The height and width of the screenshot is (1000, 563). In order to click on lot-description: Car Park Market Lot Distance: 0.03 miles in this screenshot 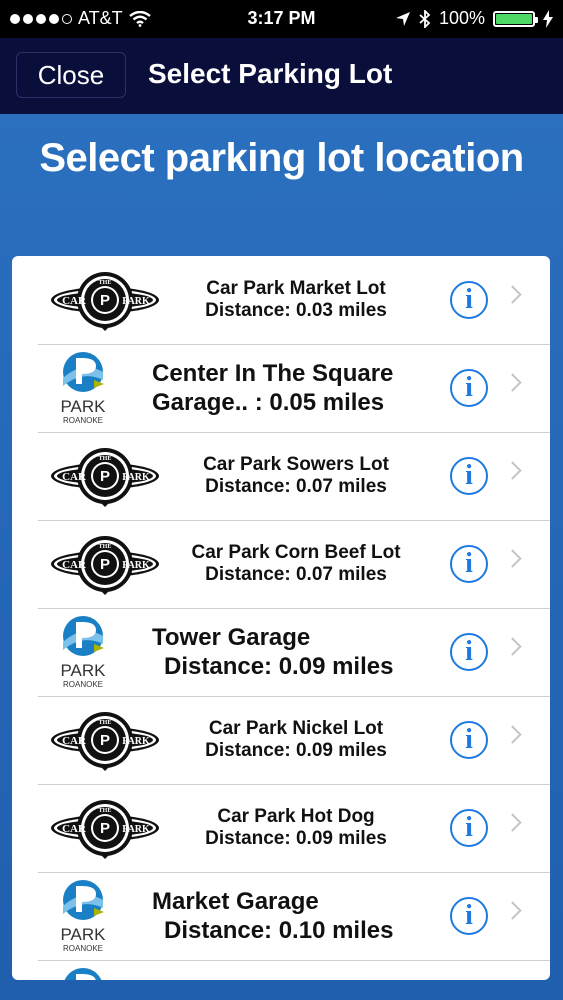, I will do `click(296, 300)`.